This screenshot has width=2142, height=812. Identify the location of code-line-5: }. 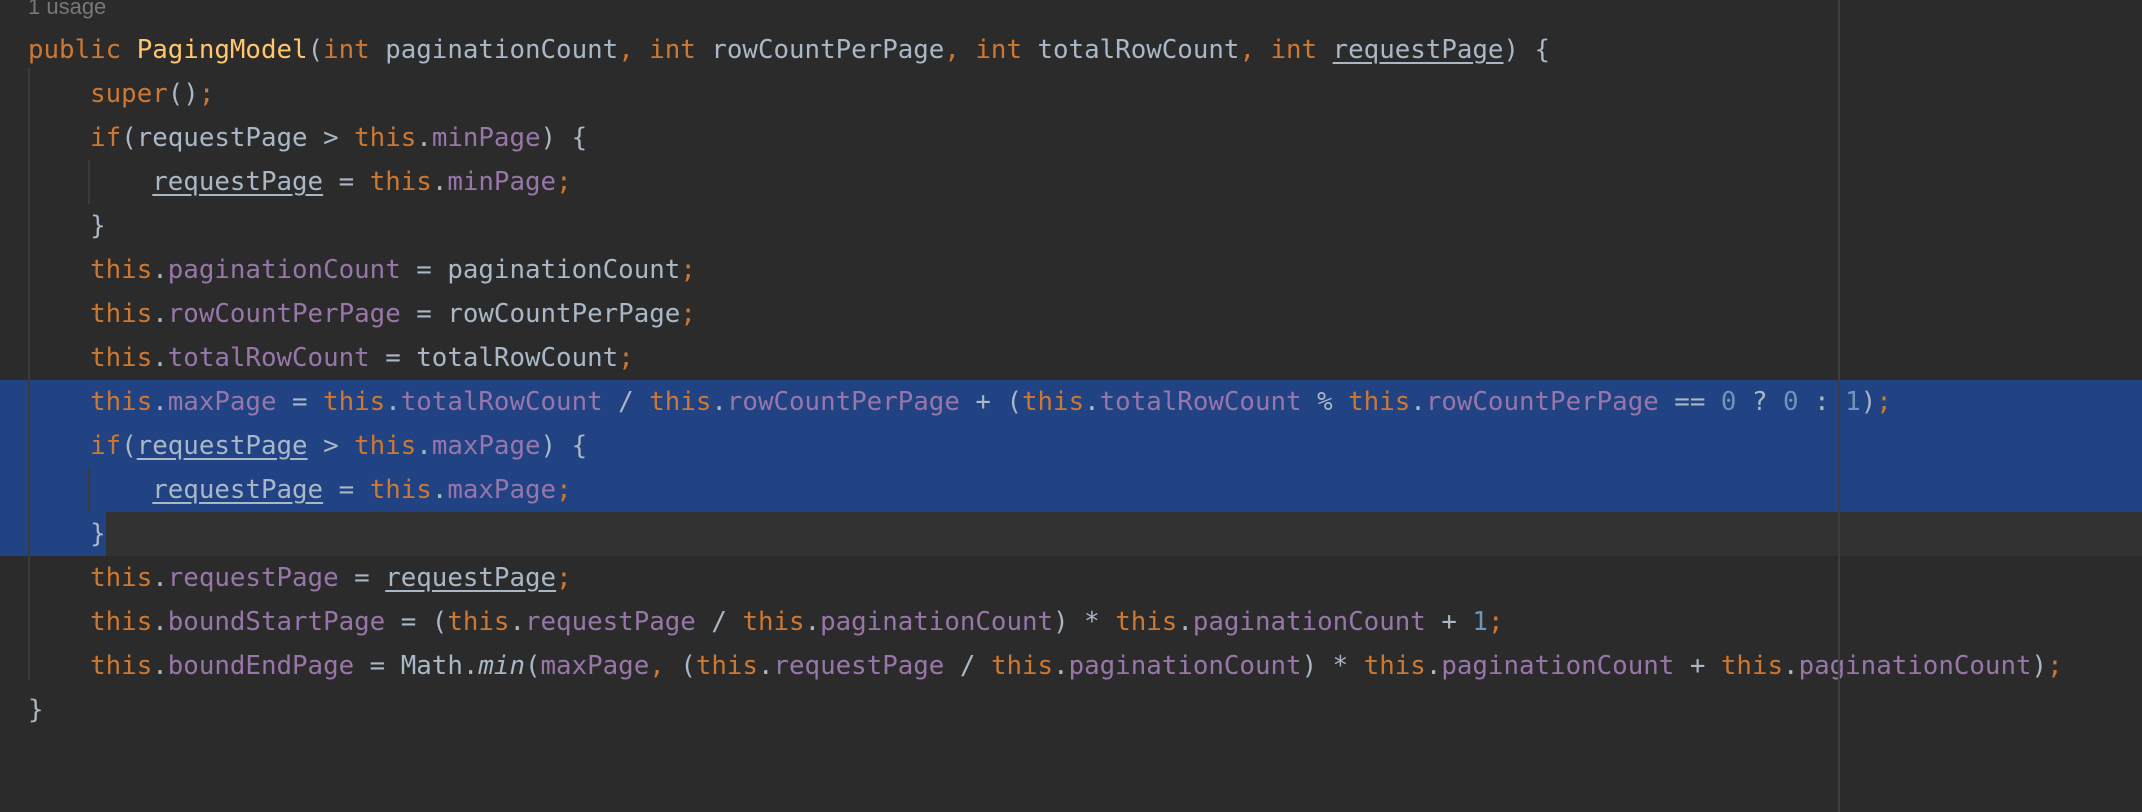
(67, 226).